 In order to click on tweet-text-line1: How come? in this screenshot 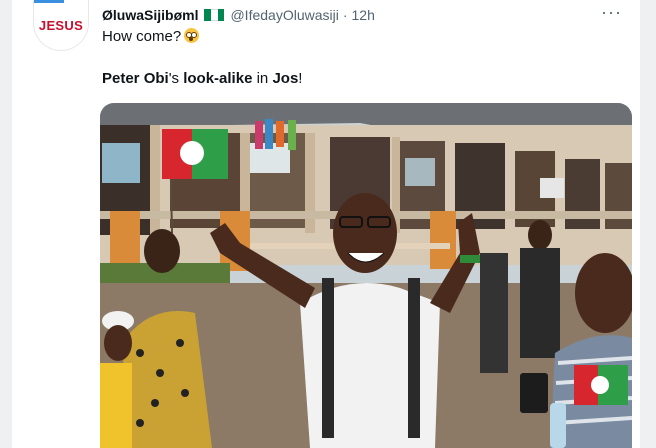, I will do `click(151, 36)`.